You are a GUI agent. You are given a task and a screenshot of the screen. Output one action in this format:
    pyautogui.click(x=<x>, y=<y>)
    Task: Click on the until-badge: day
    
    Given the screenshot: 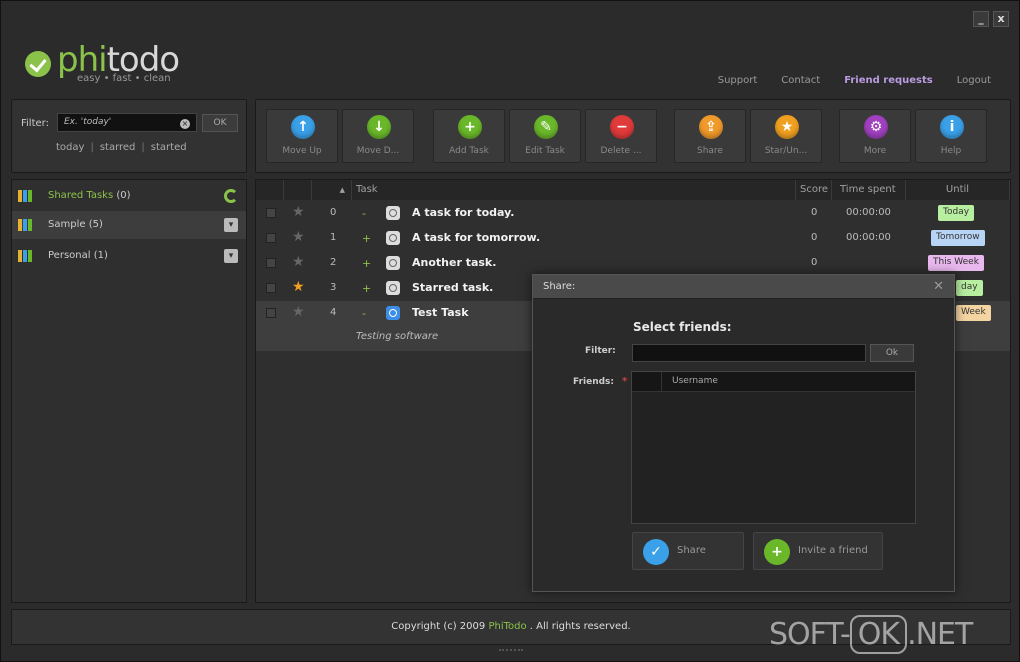 What is the action you would take?
    pyautogui.click(x=969, y=288)
    